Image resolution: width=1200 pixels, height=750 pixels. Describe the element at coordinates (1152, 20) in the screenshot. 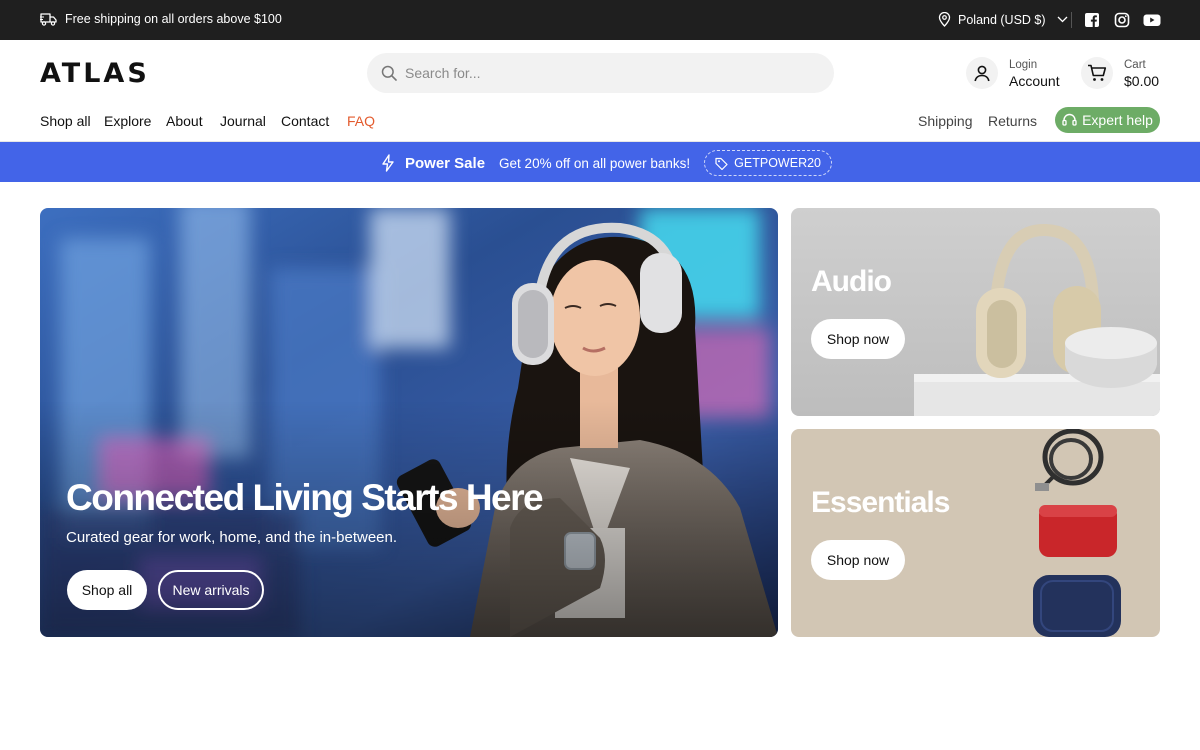

I see `youtube-icon` at that location.